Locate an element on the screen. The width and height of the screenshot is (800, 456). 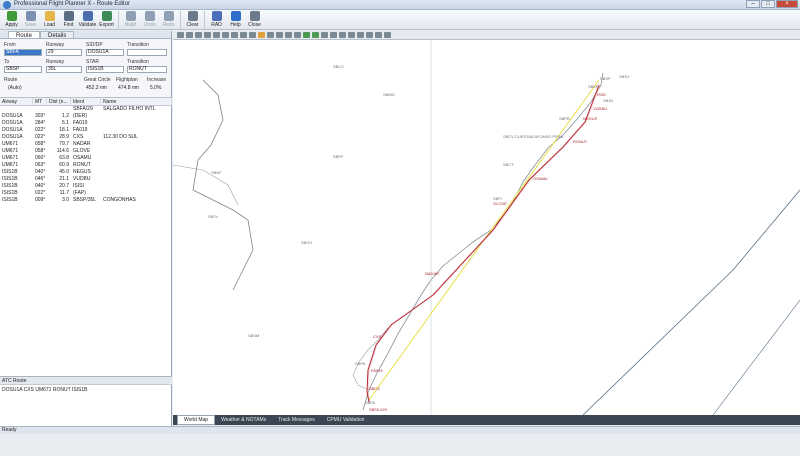
apply-button: Apply is located at coordinates (11, 20).